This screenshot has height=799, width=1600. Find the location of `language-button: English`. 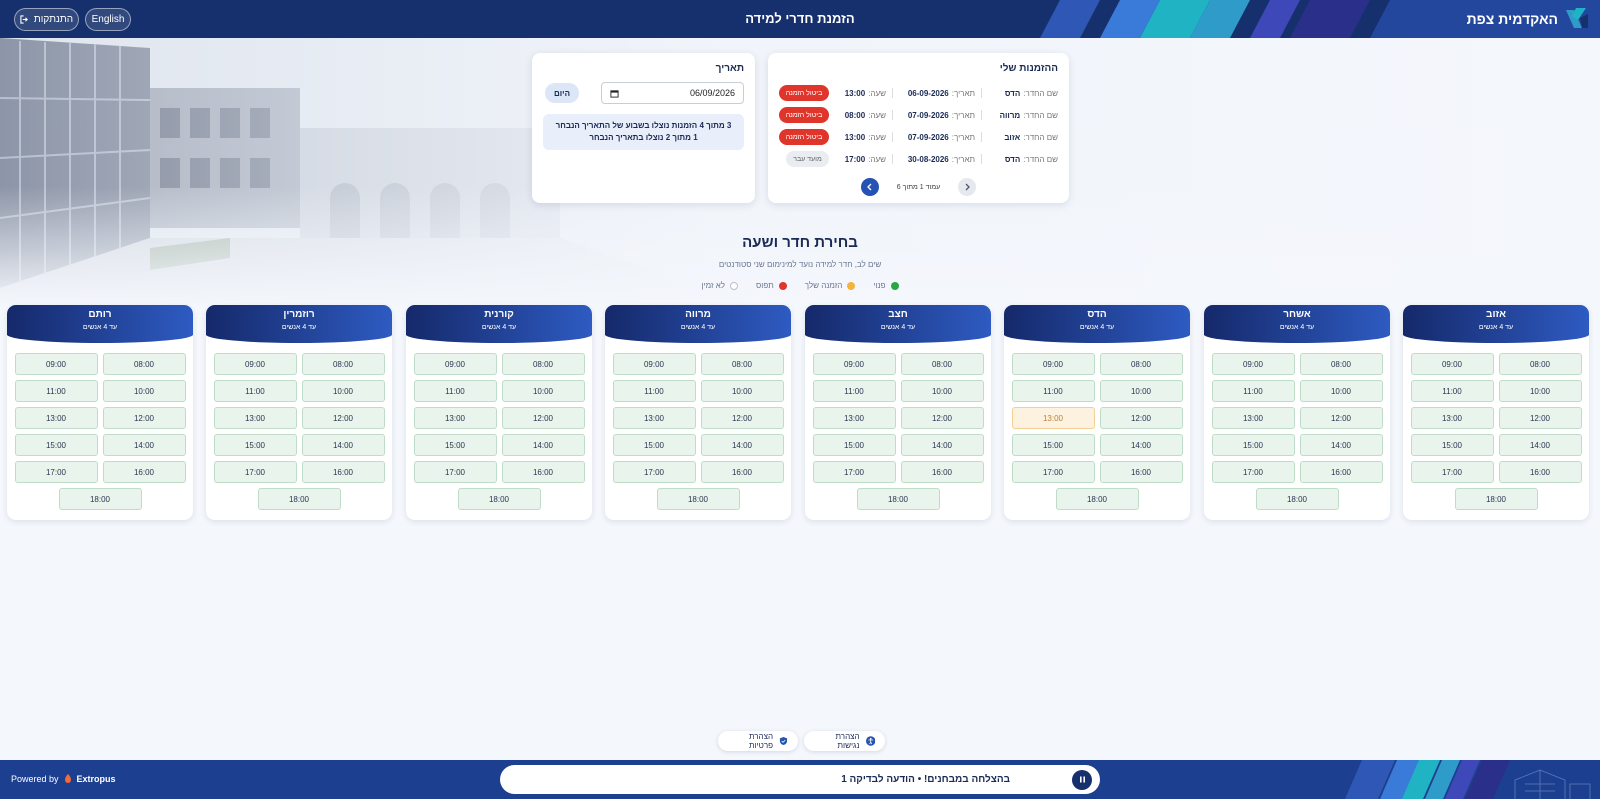

language-button: English is located at coordinates (108, 19).